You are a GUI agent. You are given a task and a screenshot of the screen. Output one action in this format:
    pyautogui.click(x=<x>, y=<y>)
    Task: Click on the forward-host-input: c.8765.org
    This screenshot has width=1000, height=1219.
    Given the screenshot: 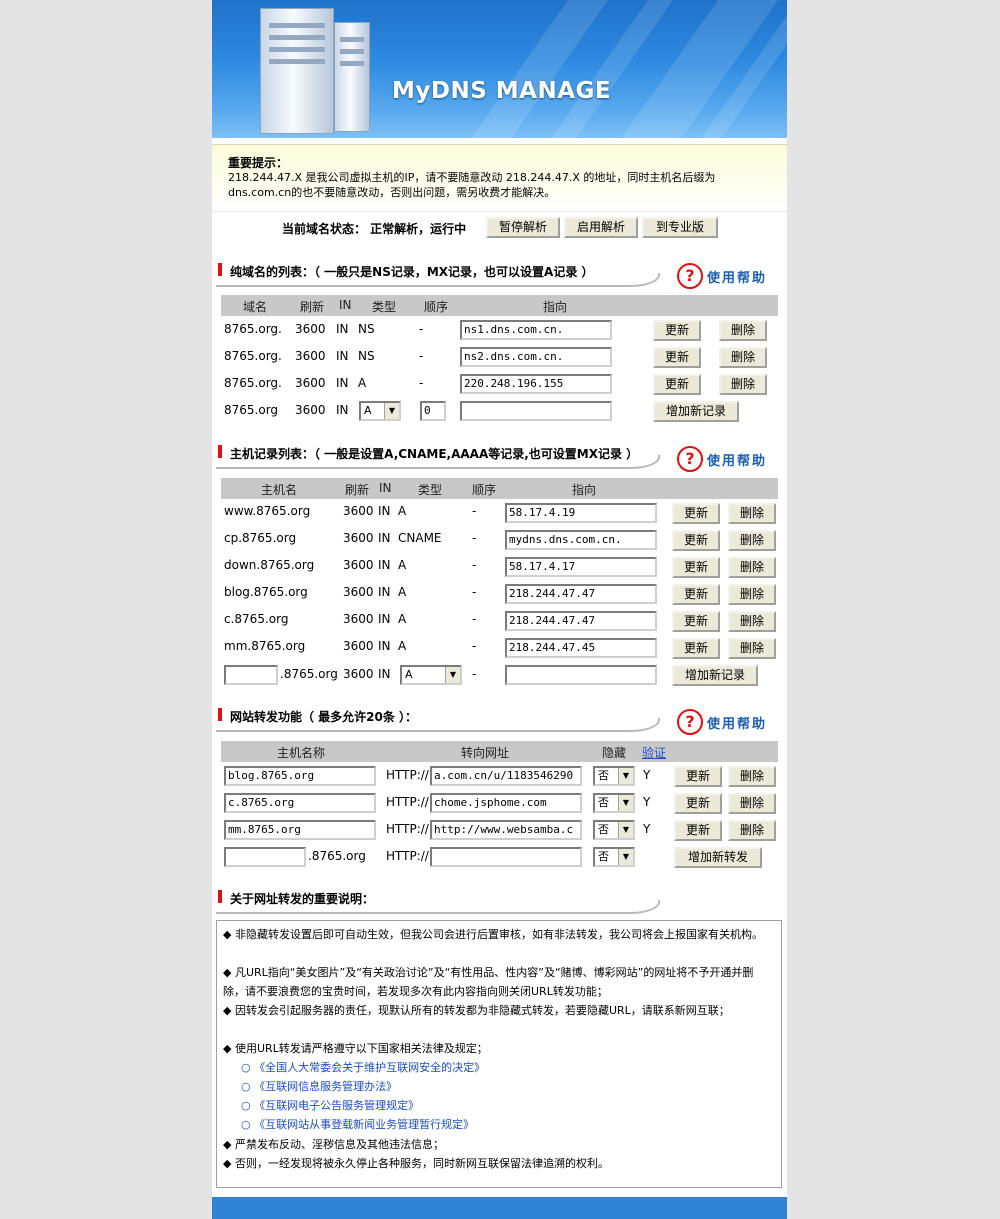 What is the action you would take?
    pyautogui.click(x=300, y=803)
    